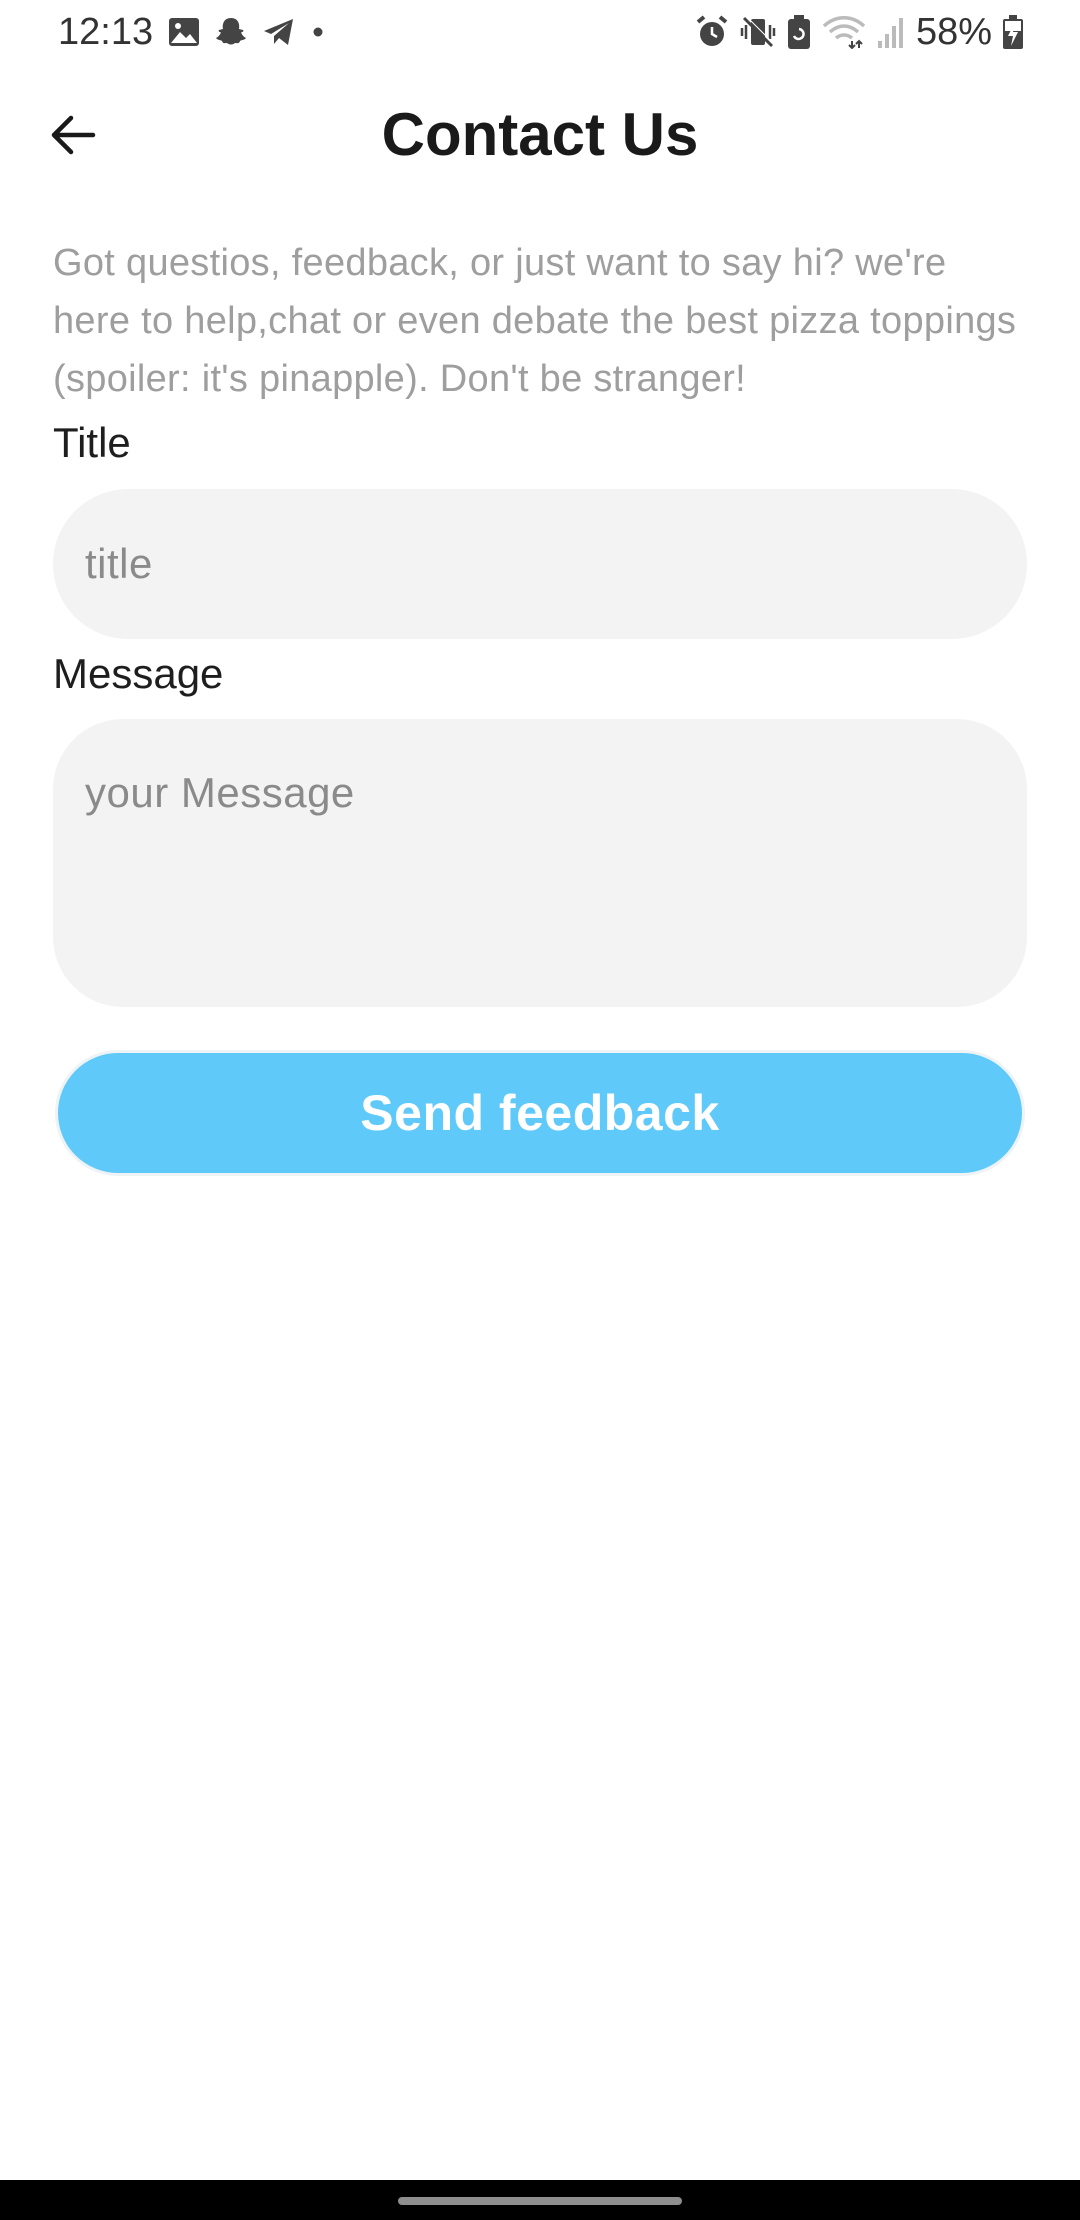  I want to click on navigation-bar, so click(540, 2200).